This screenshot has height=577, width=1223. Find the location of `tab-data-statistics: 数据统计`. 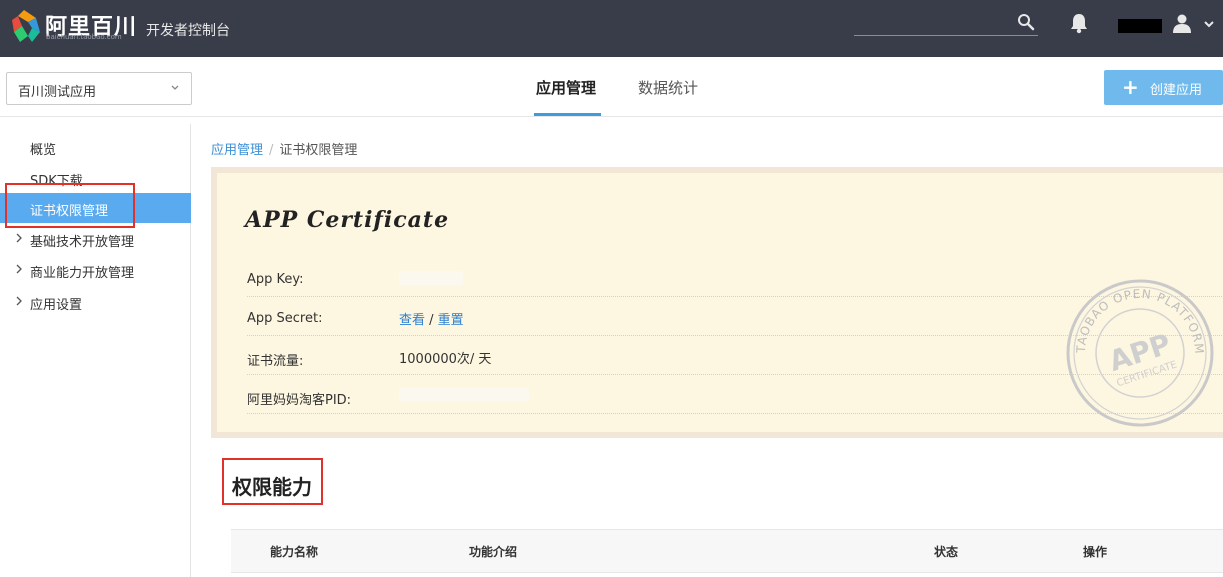

tab-data-statistics: 数据统计 is located at coordinates (668, 87).